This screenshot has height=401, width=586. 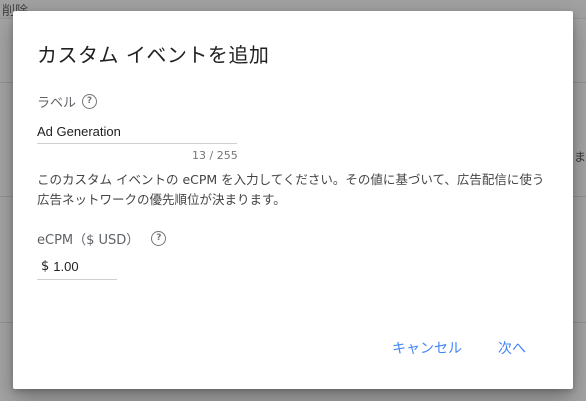 I want to click on ecpm-field: $, so click(x=77, y=266).